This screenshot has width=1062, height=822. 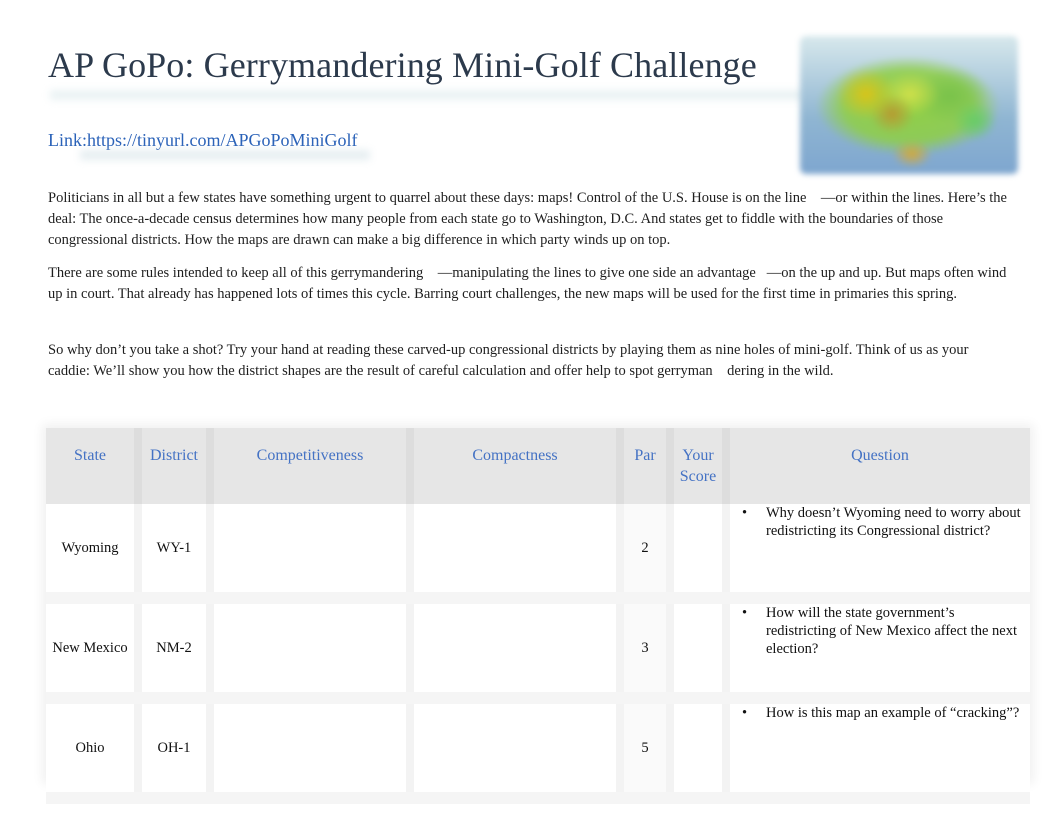 What do you see at coordinates (647, 751) in the screenshot?
I see `cell-par: 5` at bounding box center [647, 751].